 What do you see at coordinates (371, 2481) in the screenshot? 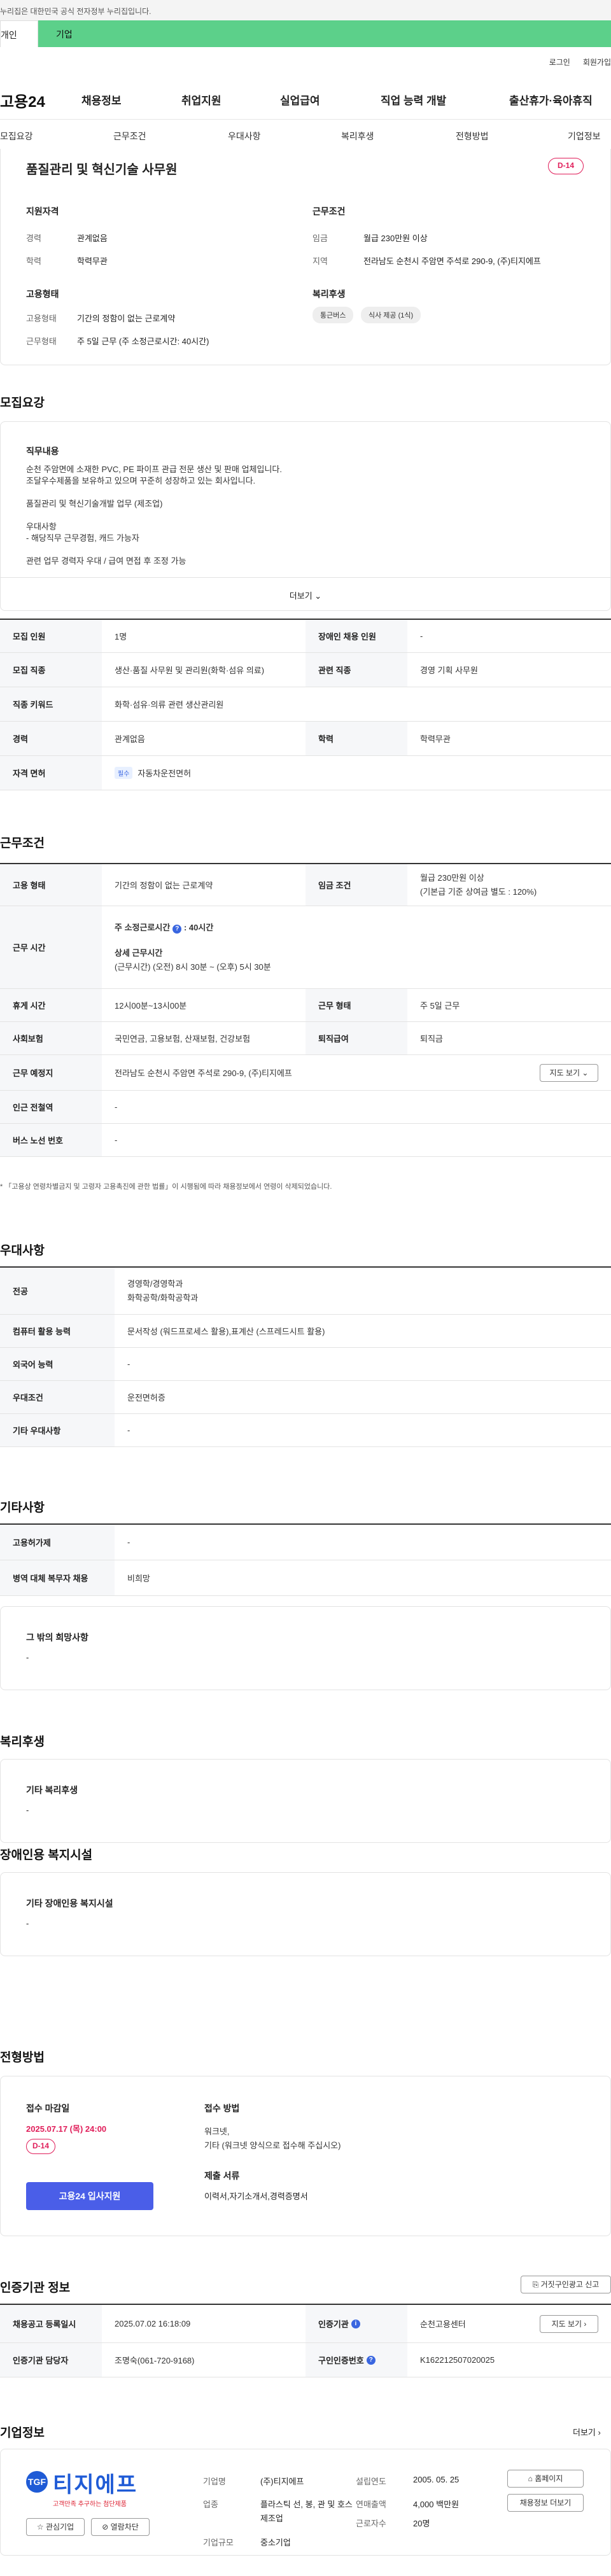
I see `founded-label: 설립연도` at bounding box center [371, 2481].